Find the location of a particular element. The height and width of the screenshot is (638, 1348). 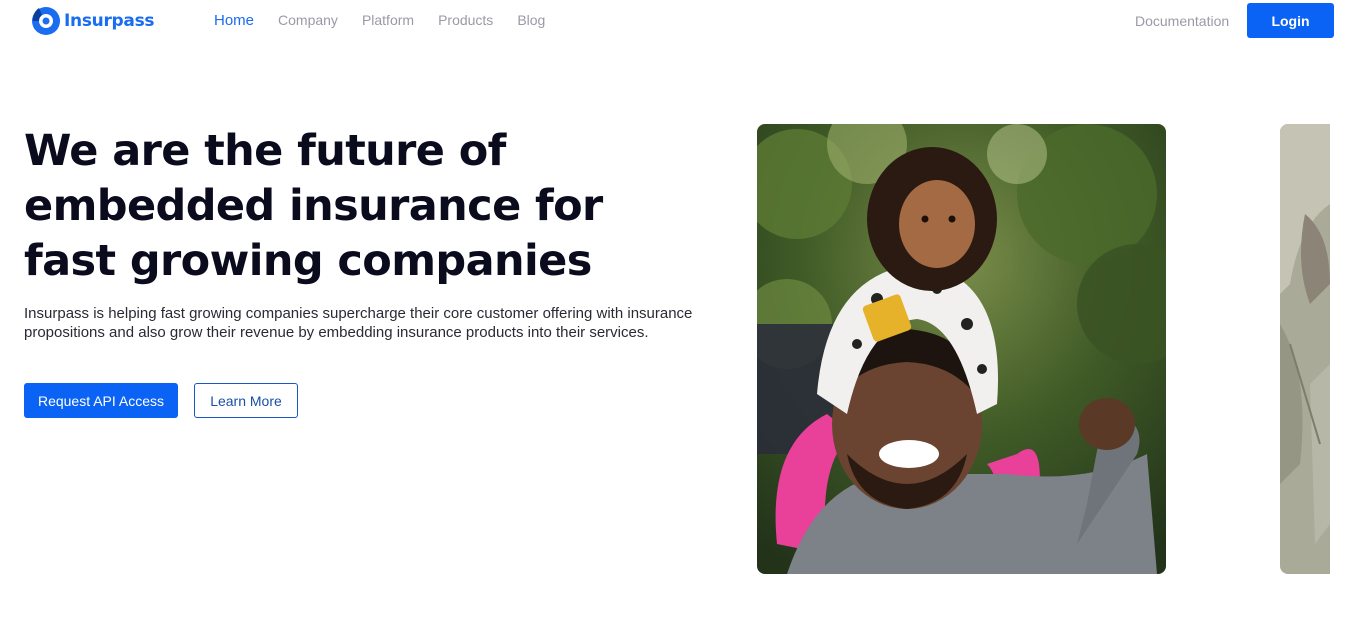

nav-link-blog: Blog is located at coordinates (531, 20).